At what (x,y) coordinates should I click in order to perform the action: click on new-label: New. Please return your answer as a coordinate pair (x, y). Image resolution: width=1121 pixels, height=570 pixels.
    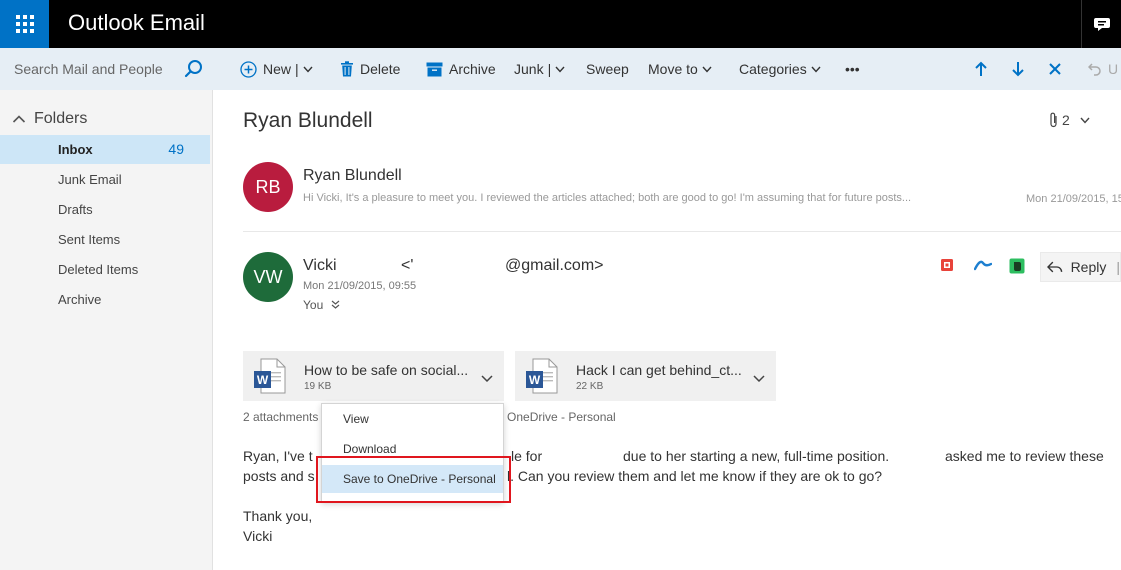
    Looking at the image, I should click on (277, 69).